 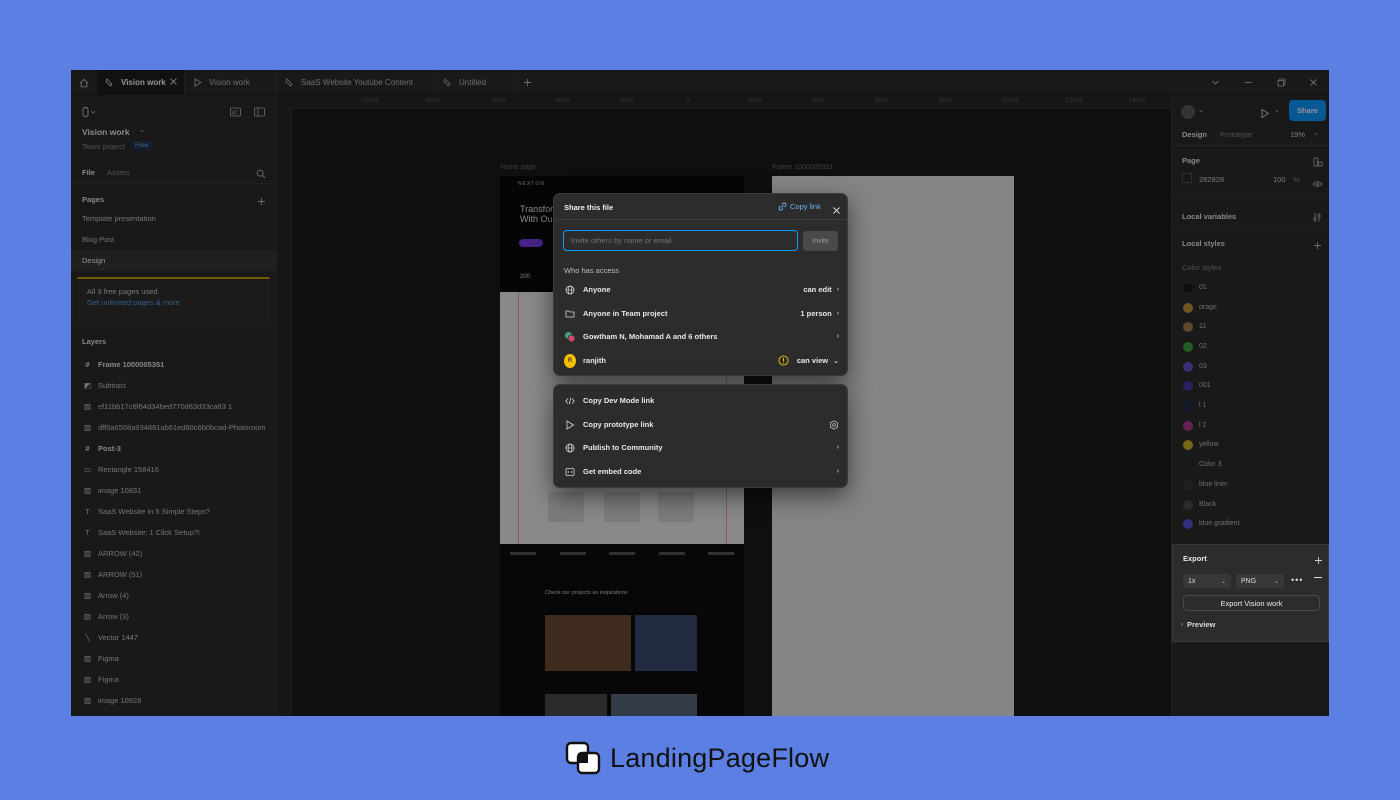 What do you see at coordinates (583, 758) in the screenshot?
I see `landingpageflow-logo-icon` at bounding box center [583, 758].